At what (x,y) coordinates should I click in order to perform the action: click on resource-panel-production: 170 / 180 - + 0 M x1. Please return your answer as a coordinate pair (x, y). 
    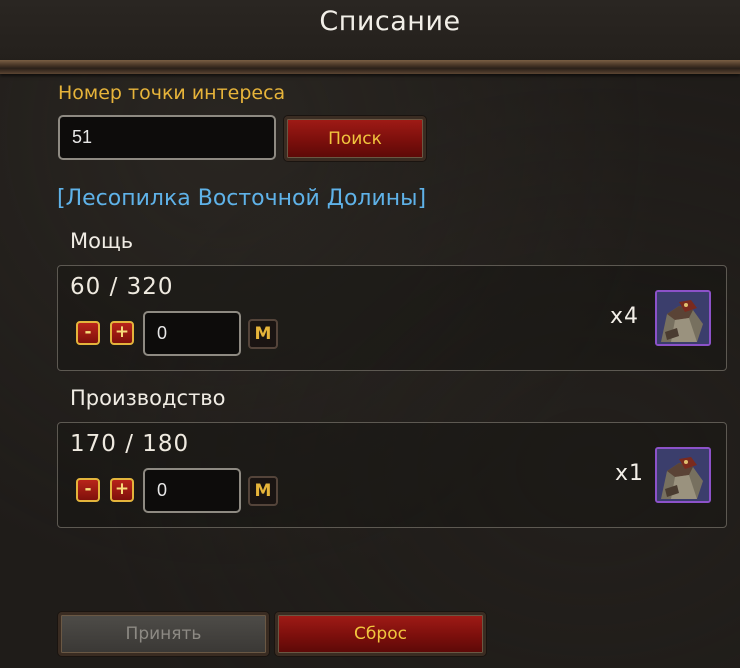
    Looking at the image, I should click on (392, 475).